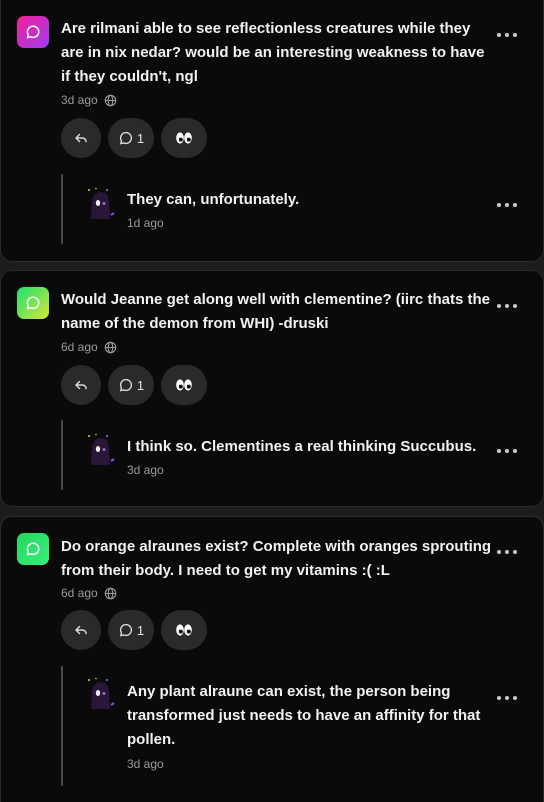  What do you see at coordinates (79, 100) in the screenshot?
I see `post-time: 3d ago` at bounding box center [79, 100].